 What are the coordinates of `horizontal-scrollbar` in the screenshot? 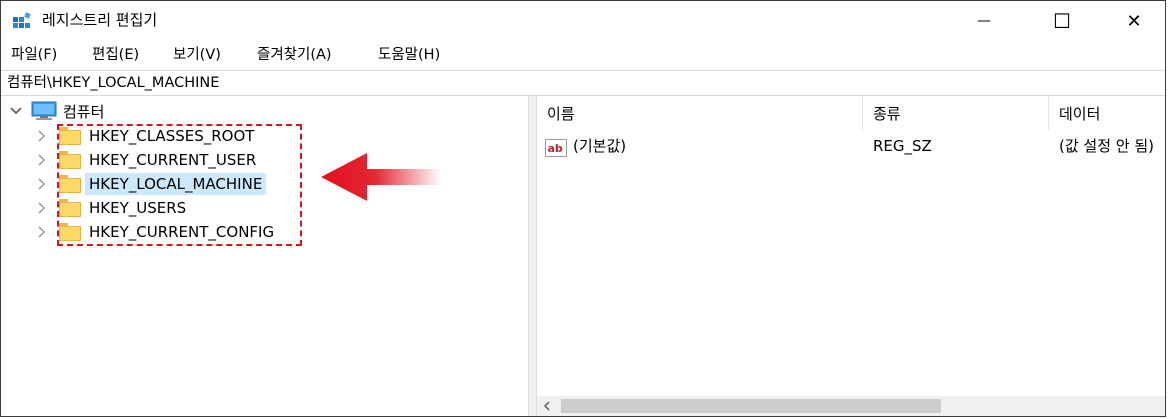 It's located at (851, 406).